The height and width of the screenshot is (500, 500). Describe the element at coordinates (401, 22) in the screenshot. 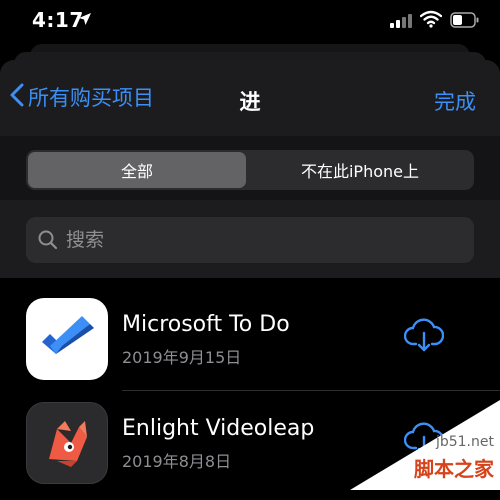

I see `cellular-signal-icon` at that location.